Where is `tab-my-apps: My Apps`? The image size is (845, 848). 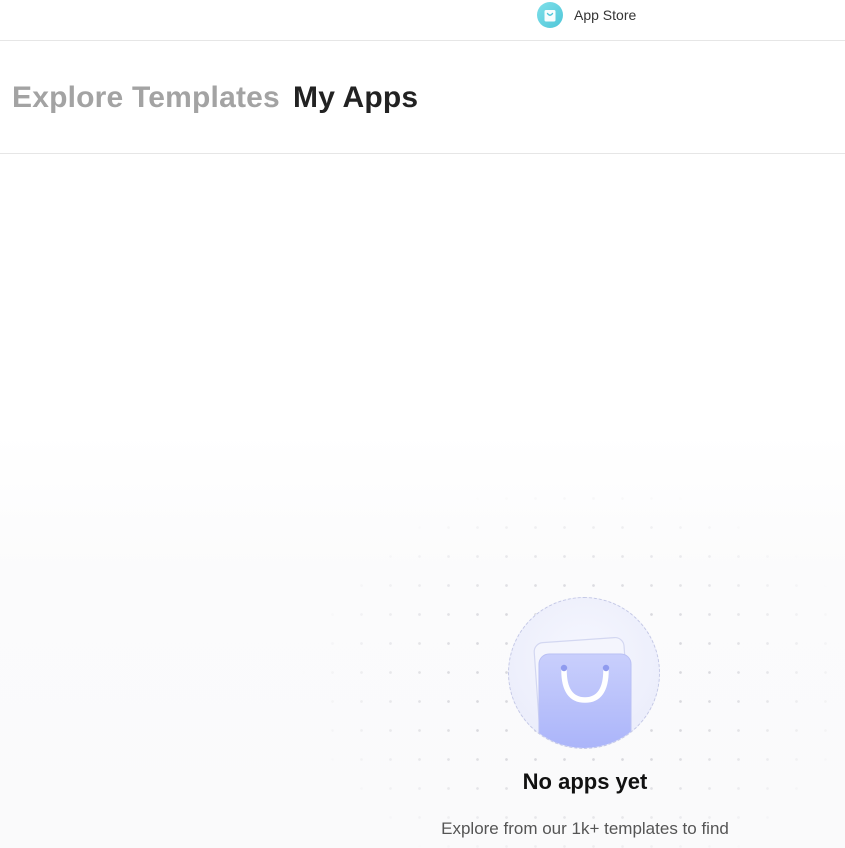 tab-my-apps: My Apps is located at coordinates (355, 98).